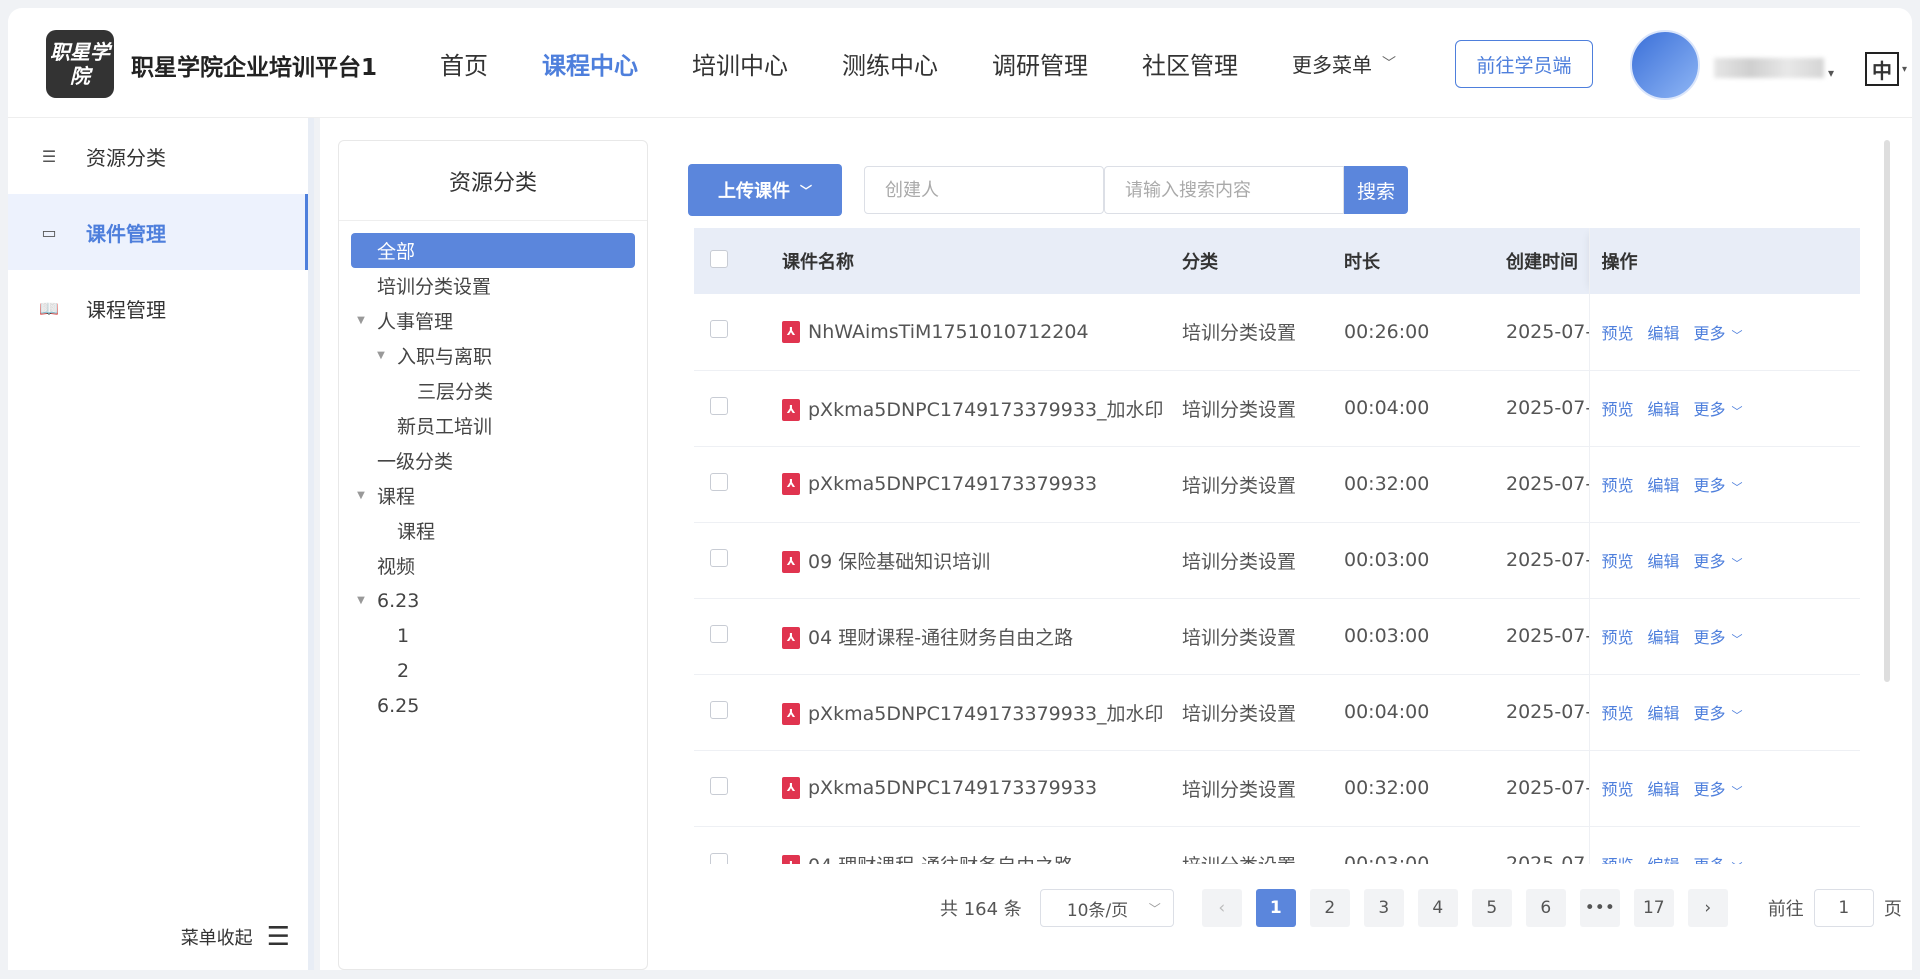  I want to click on search-input, so click(1224, 190).